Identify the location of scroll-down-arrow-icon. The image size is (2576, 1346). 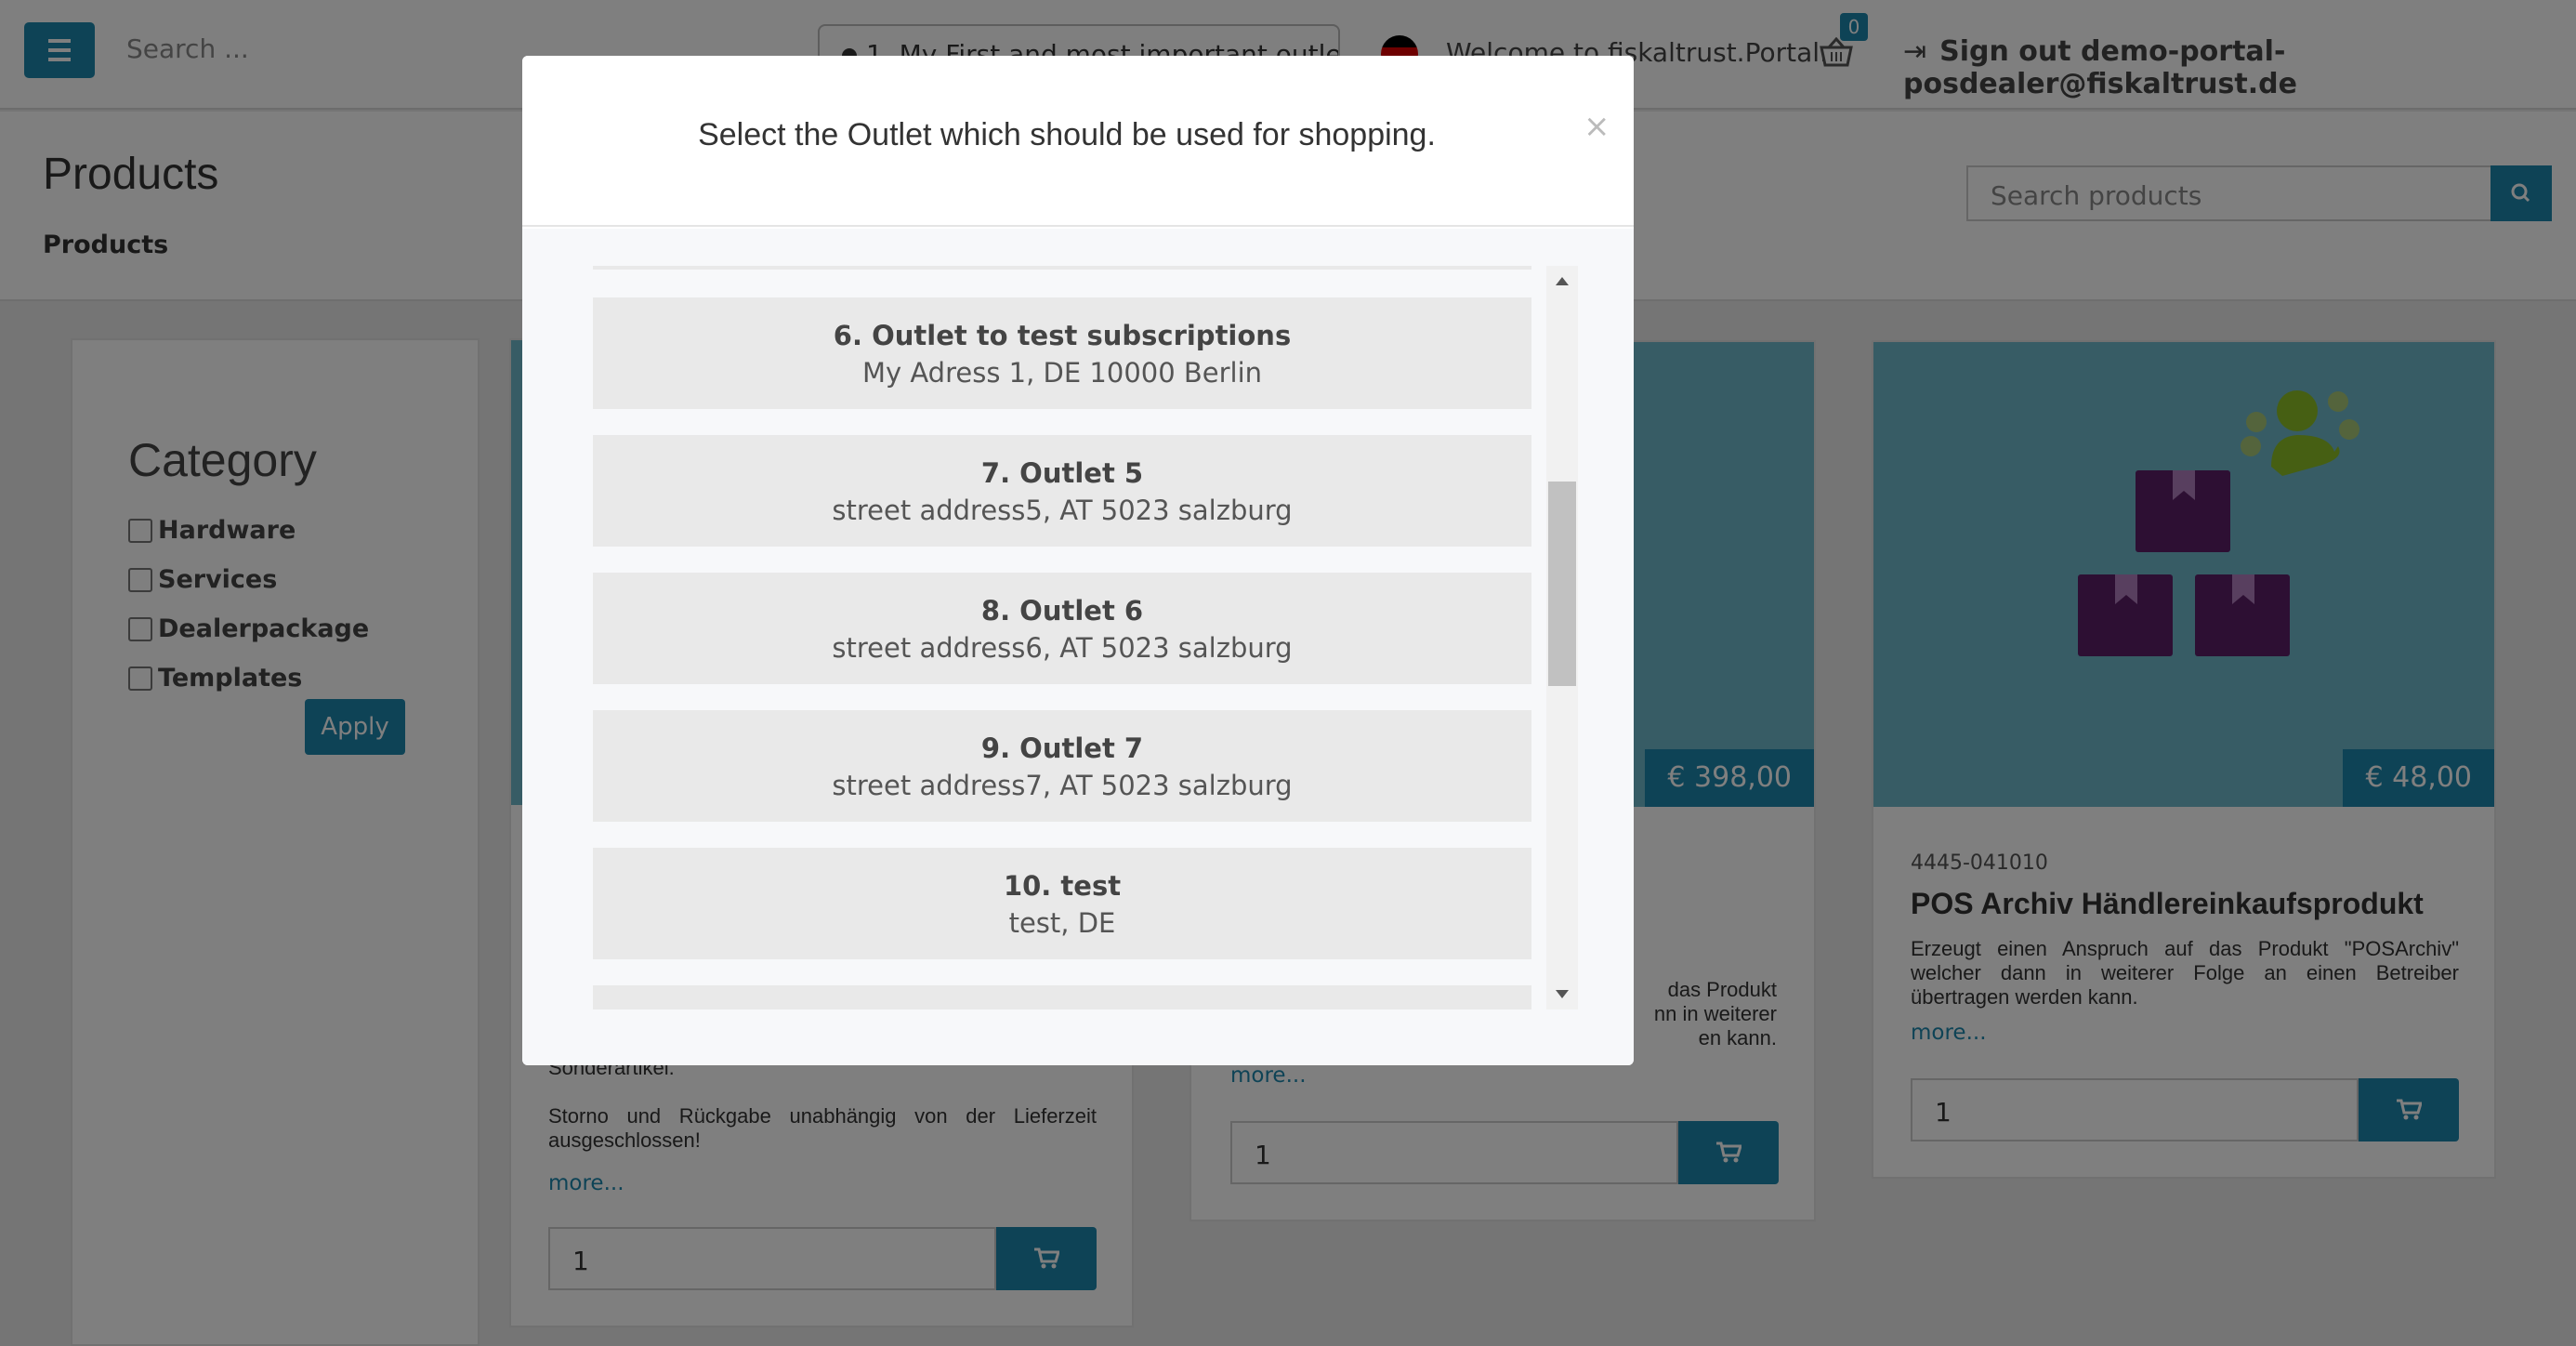
(1562, 994).